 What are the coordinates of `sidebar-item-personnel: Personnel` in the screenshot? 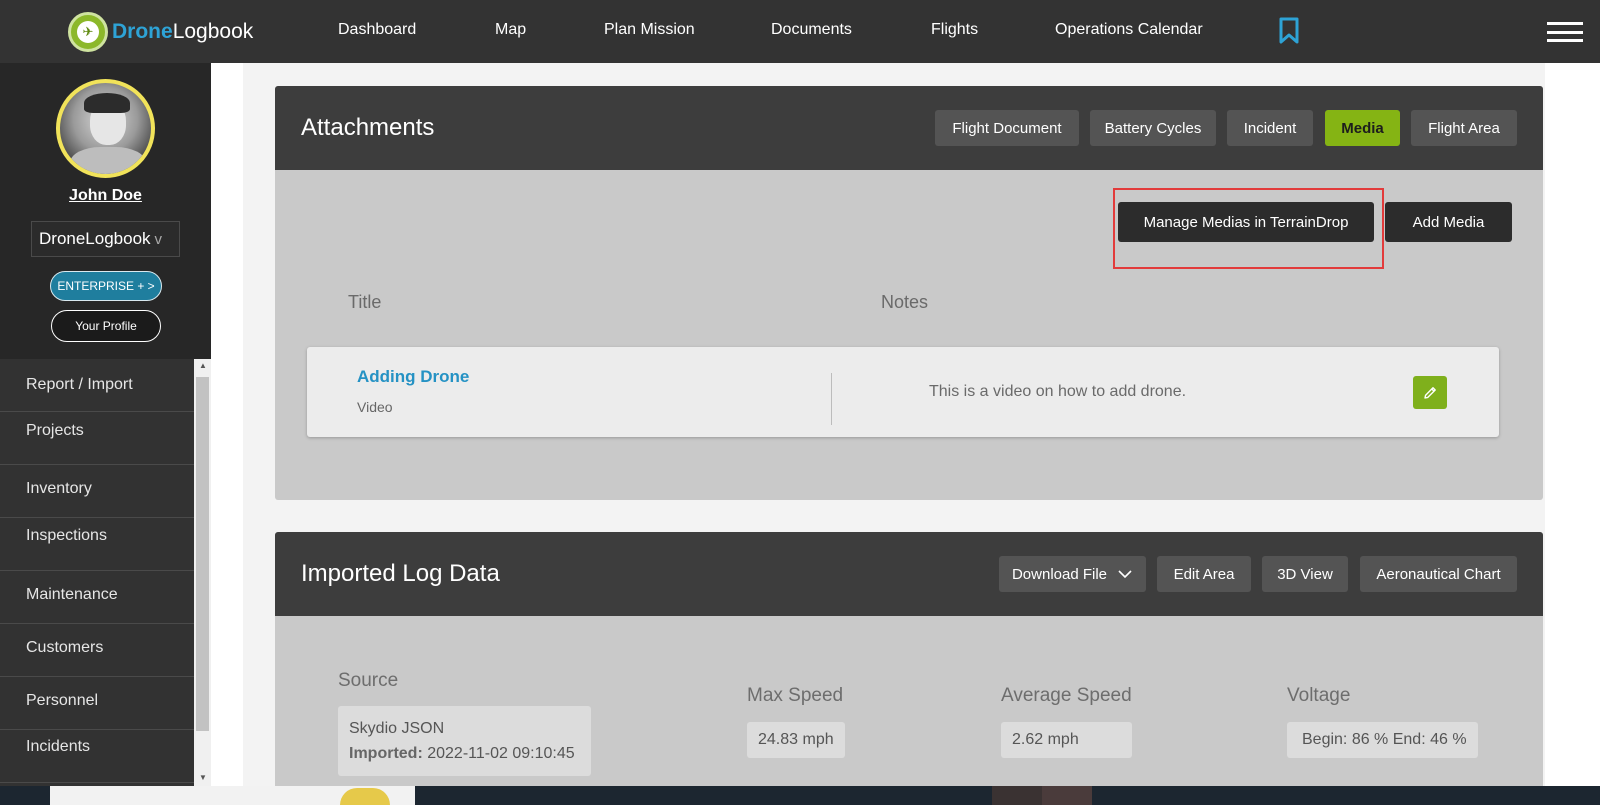 It's located at (97, 703).